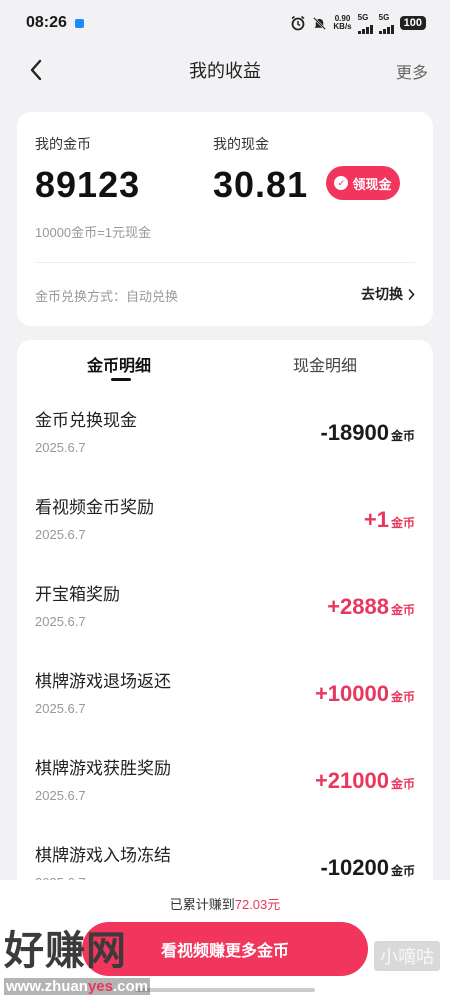 Image resolution: width=450 pixels, height=1000 pixels. Describe the element at coordinates (103, 768) in the screenshot. I see `record-title: 棋牌游戏获胜奖励` at that location.